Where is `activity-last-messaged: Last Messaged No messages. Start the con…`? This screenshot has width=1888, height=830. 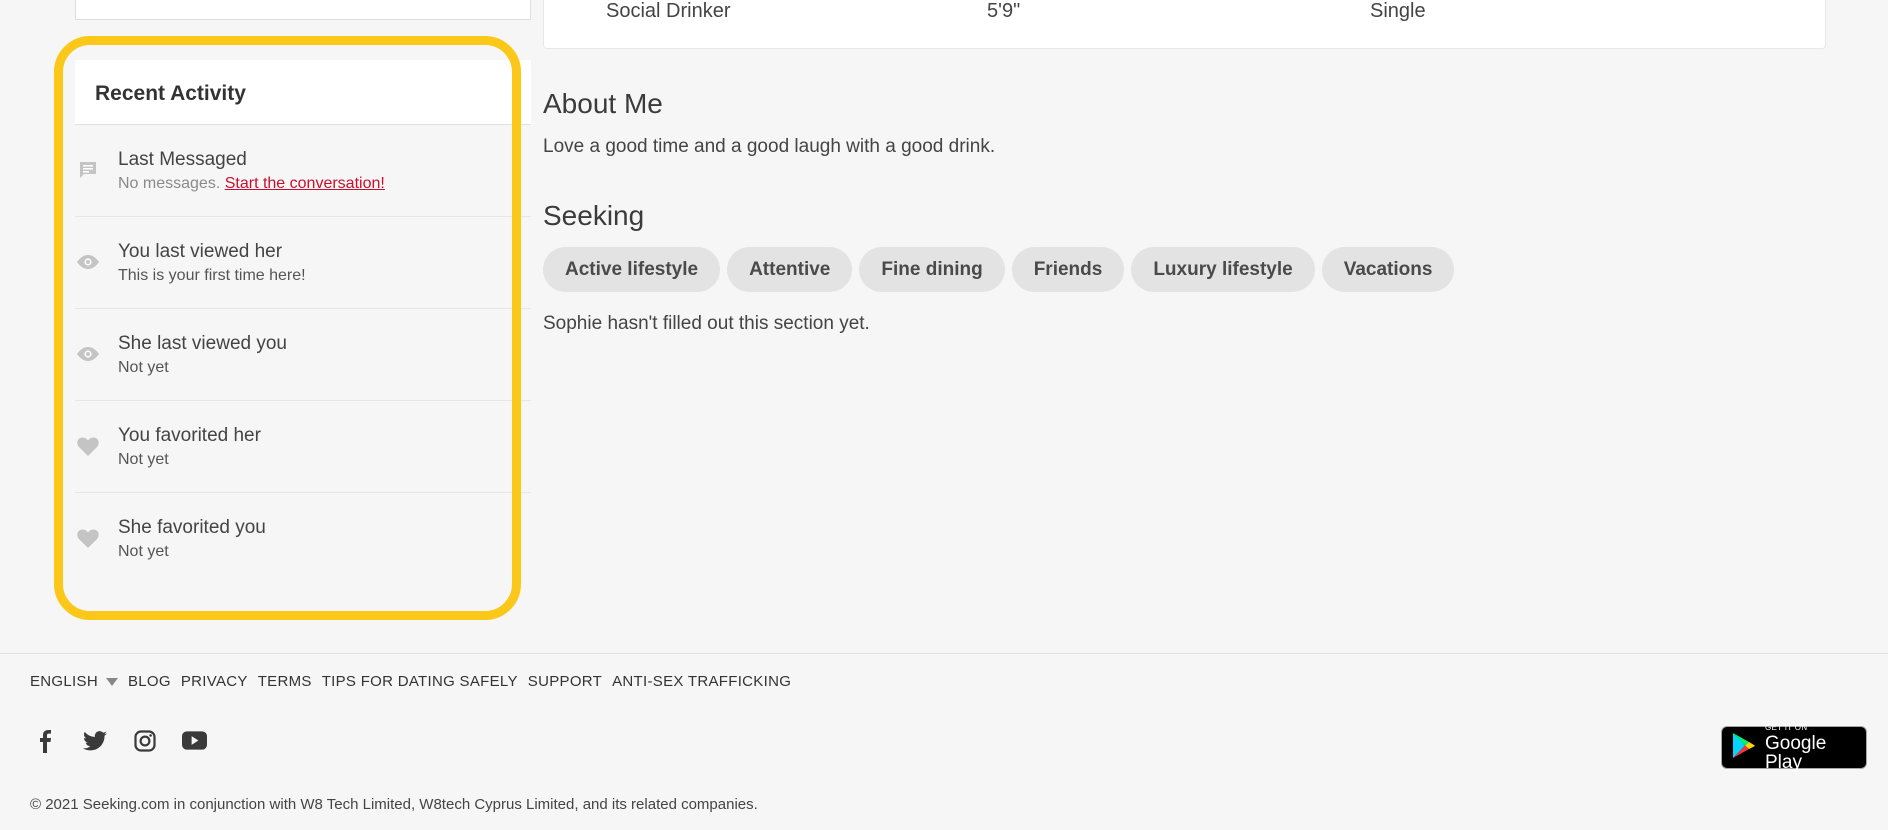
activity-last-messaged: Last Messaged No messages. Start the con… is located at coordinates (303, 171).